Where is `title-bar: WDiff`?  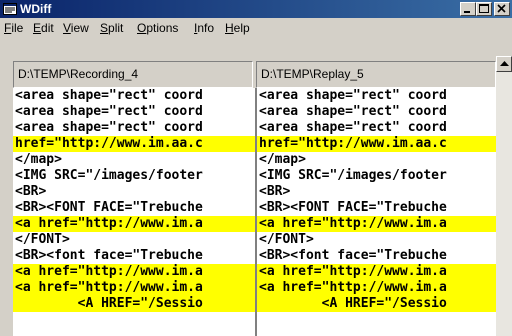
title-bar: WDiff is located at coordinates (256, 9).